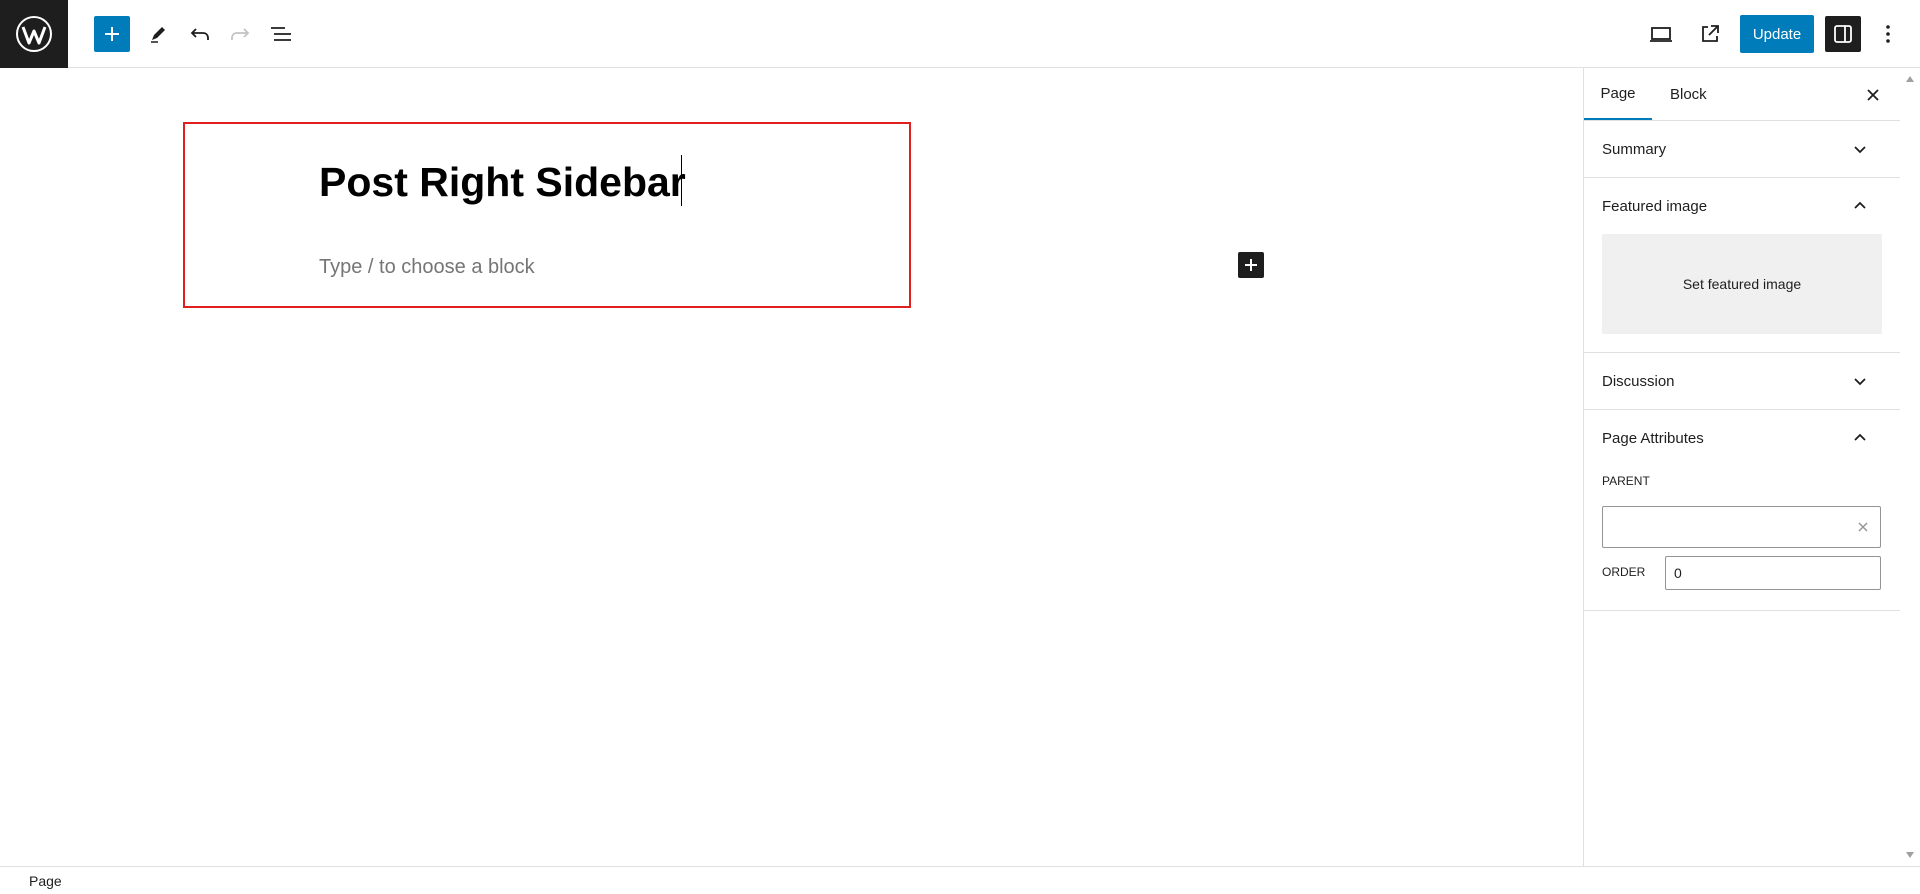  Describe the element at coordinates (1638, 381) in the screenshot. I see `discussion-panel-title: Discussion` at that location.